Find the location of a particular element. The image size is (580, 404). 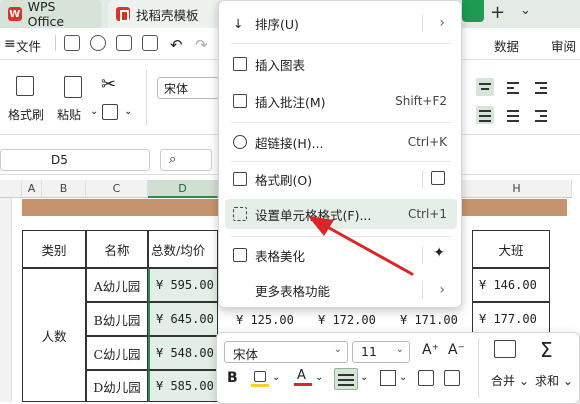

justify-icon is located at coordinates (513, 115).